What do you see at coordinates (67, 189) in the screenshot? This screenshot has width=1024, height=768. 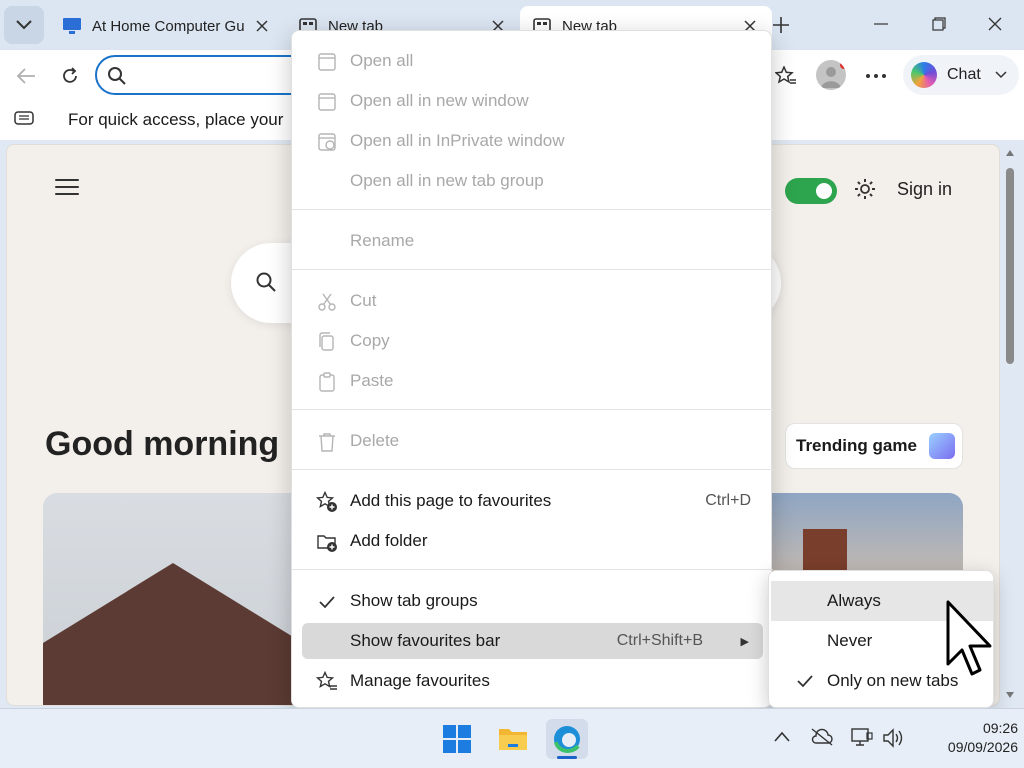 I see `menu-hamburger-icon` at bounding box center [67, 189].